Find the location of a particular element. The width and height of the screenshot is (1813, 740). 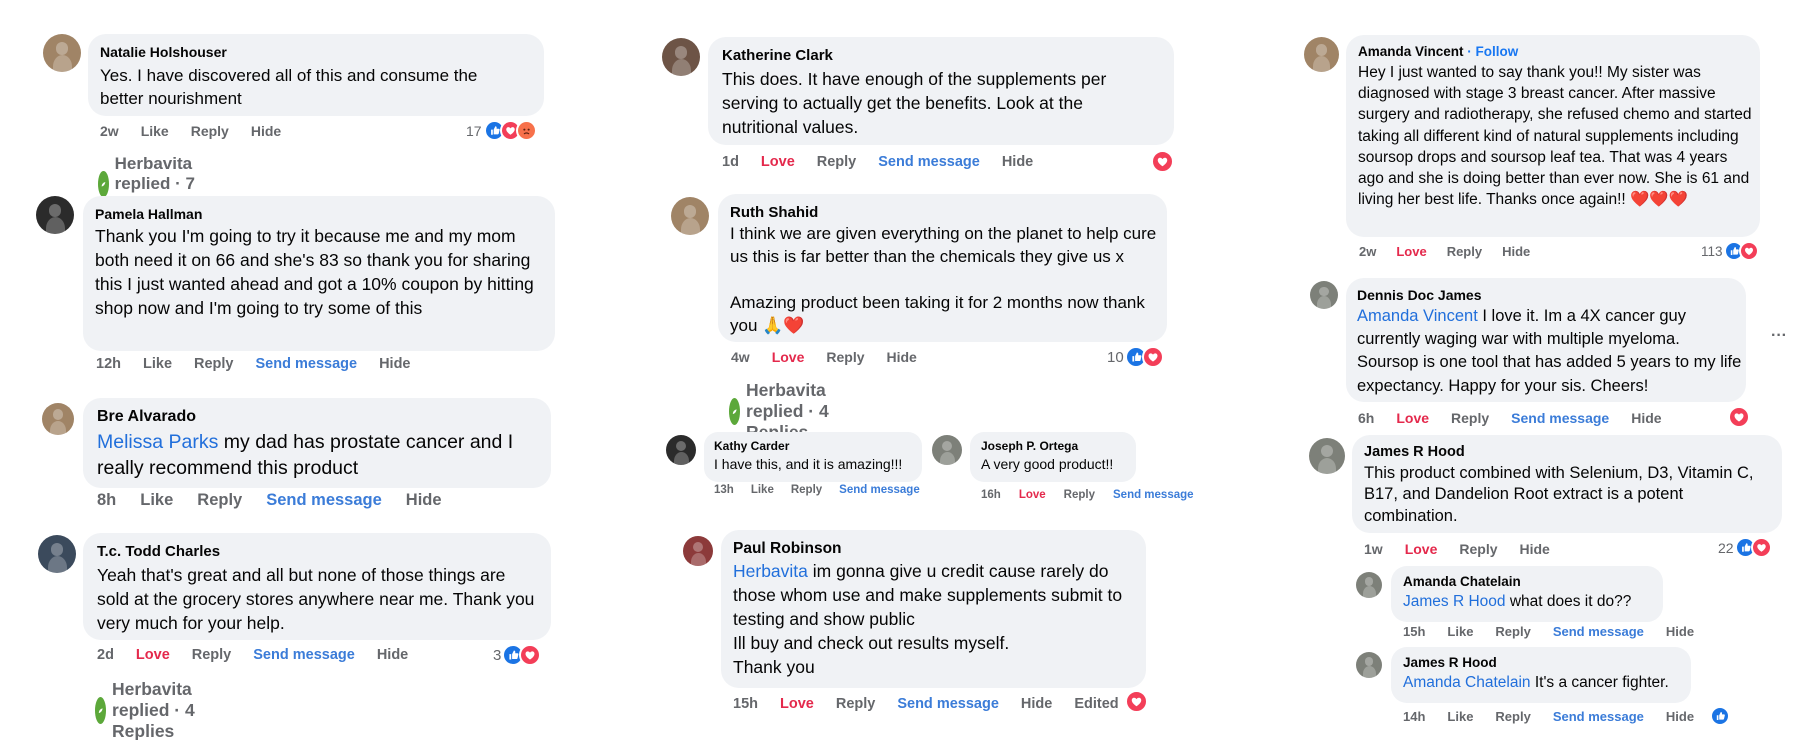

author-name: Dennis Doc James is located at coordinates (1419, 295).